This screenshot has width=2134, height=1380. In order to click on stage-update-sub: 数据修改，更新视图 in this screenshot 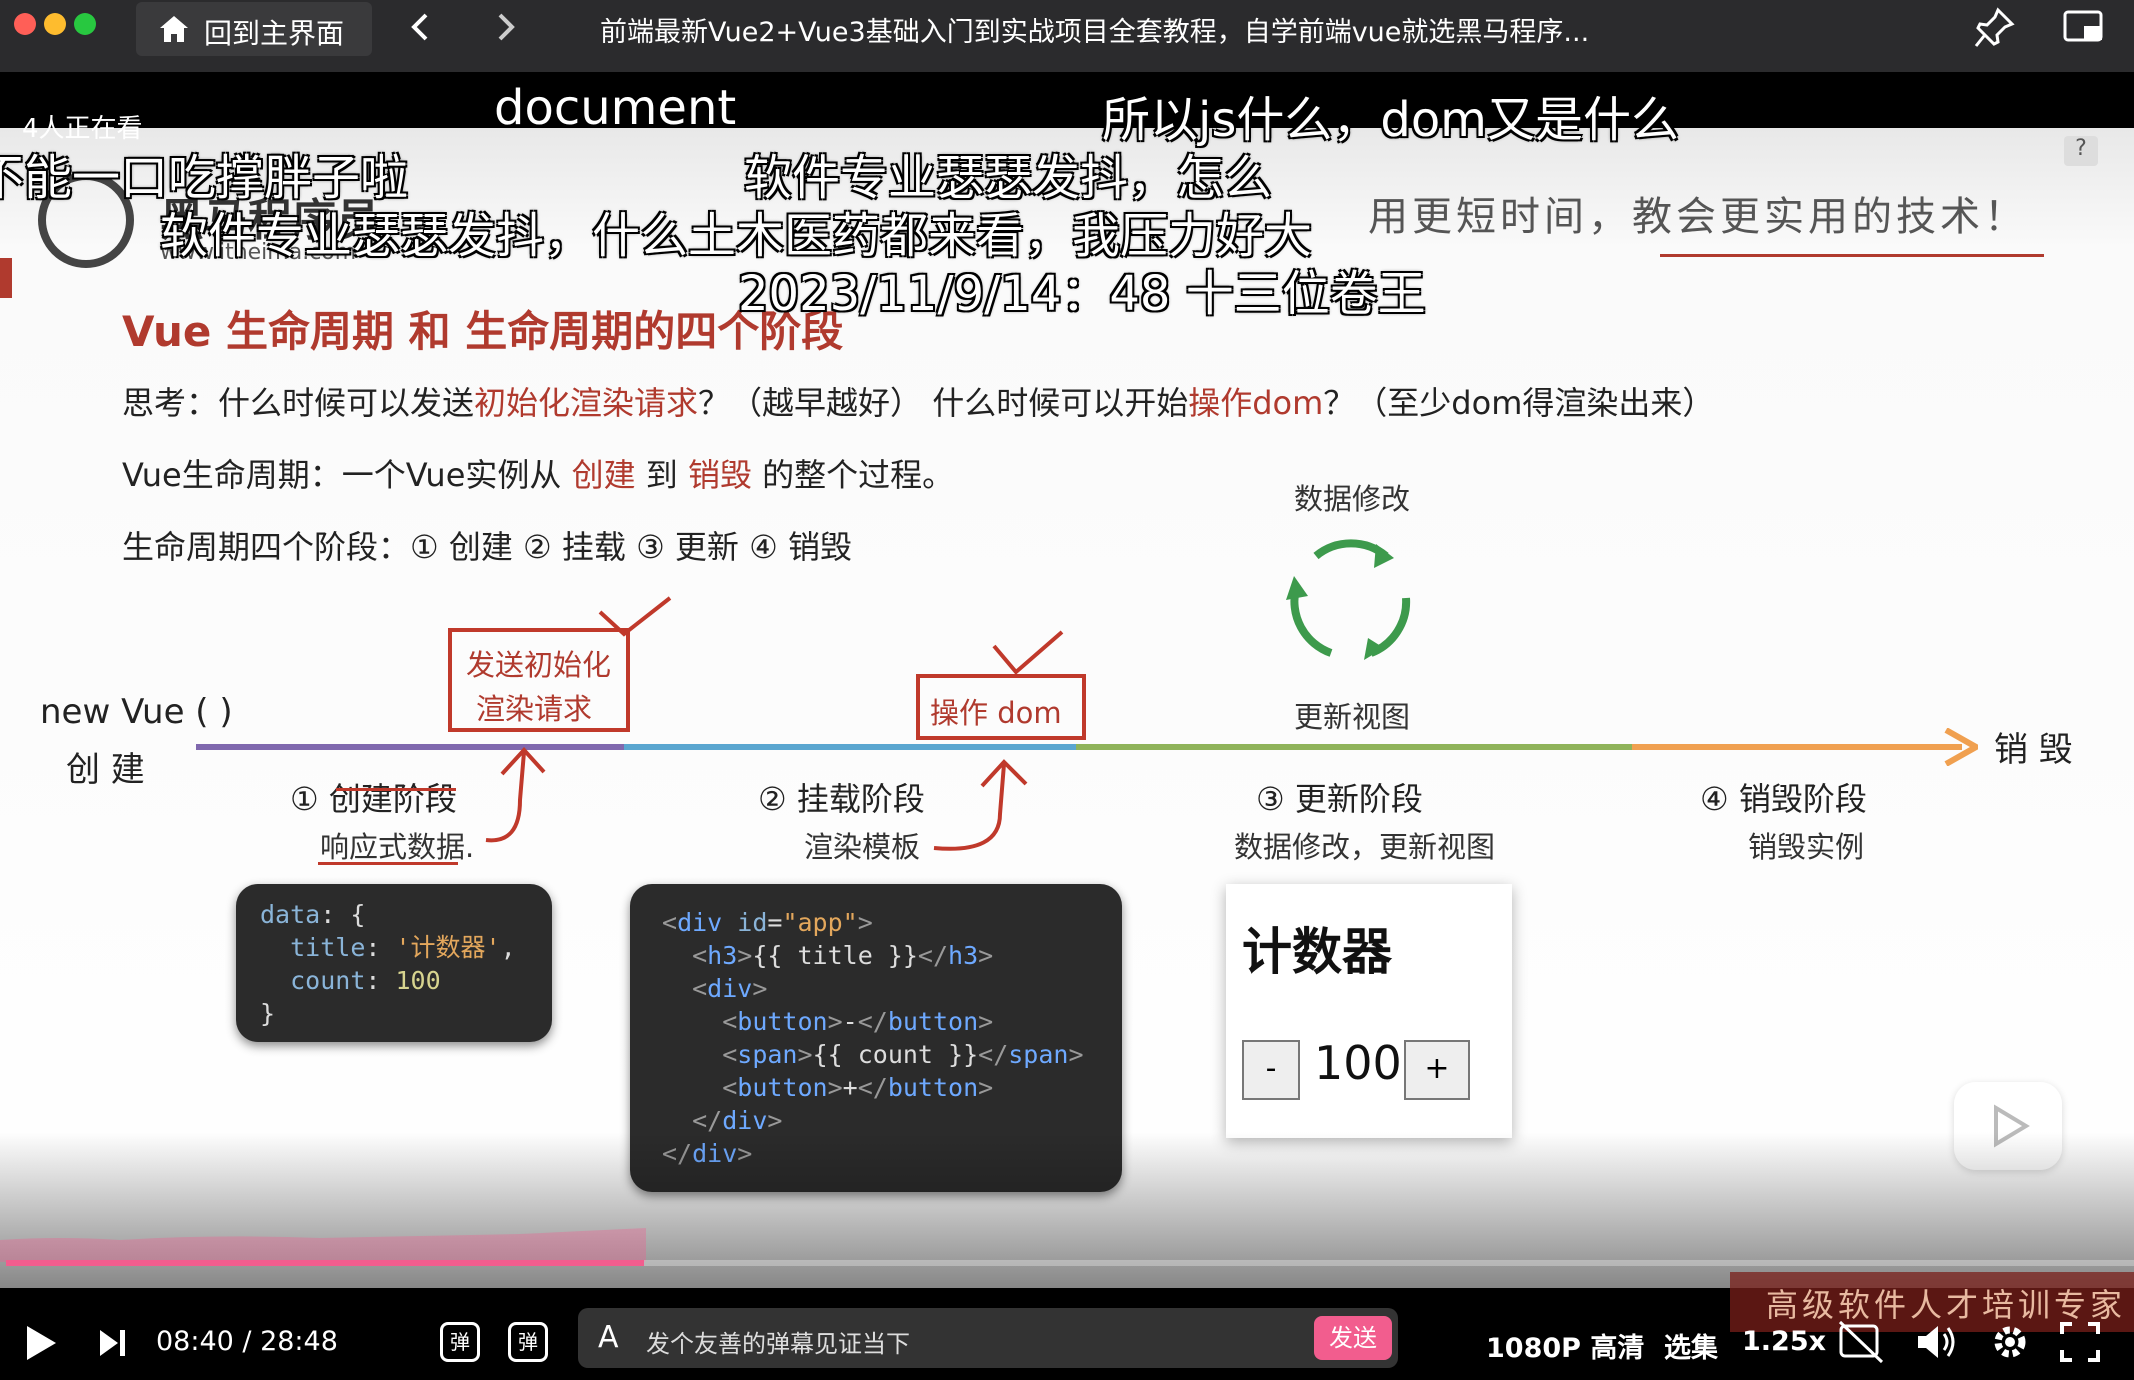, I will do `click(1365, 847)`.